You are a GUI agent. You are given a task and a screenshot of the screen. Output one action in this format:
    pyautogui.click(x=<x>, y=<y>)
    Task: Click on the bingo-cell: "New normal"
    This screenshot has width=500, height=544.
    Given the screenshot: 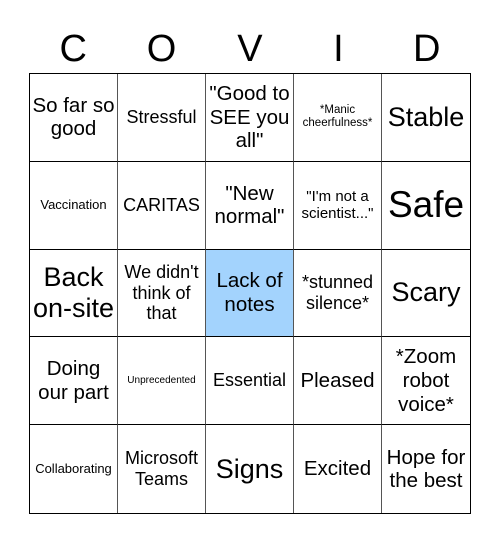 What is the action you would take?
    pyautogui.click(x=250, y=205)
    